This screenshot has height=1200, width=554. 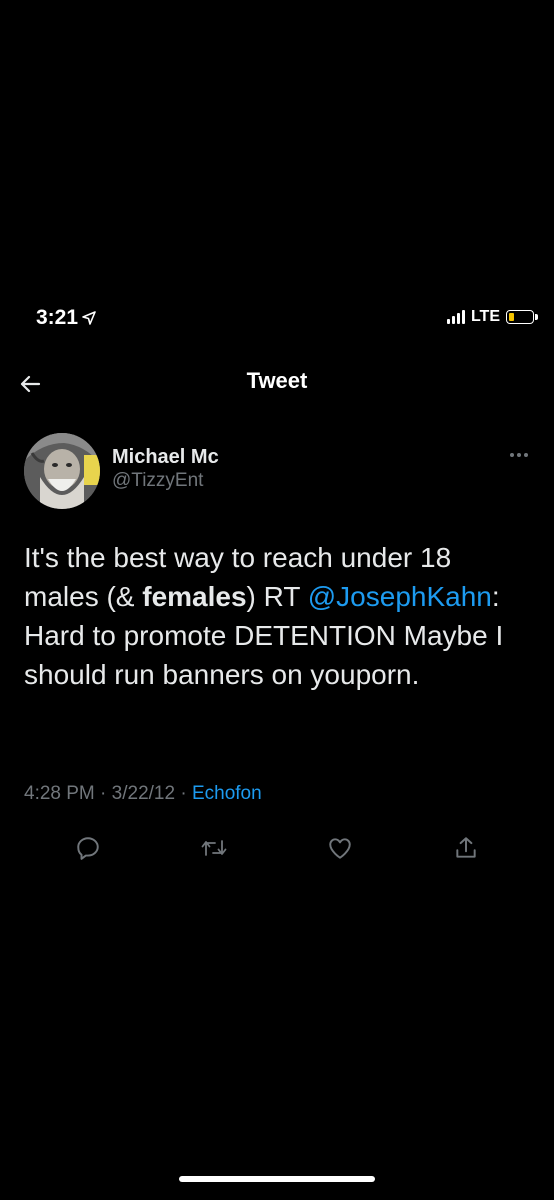 I want to click on status-bar: 3:21 LTE, so click(x=277, y=320).